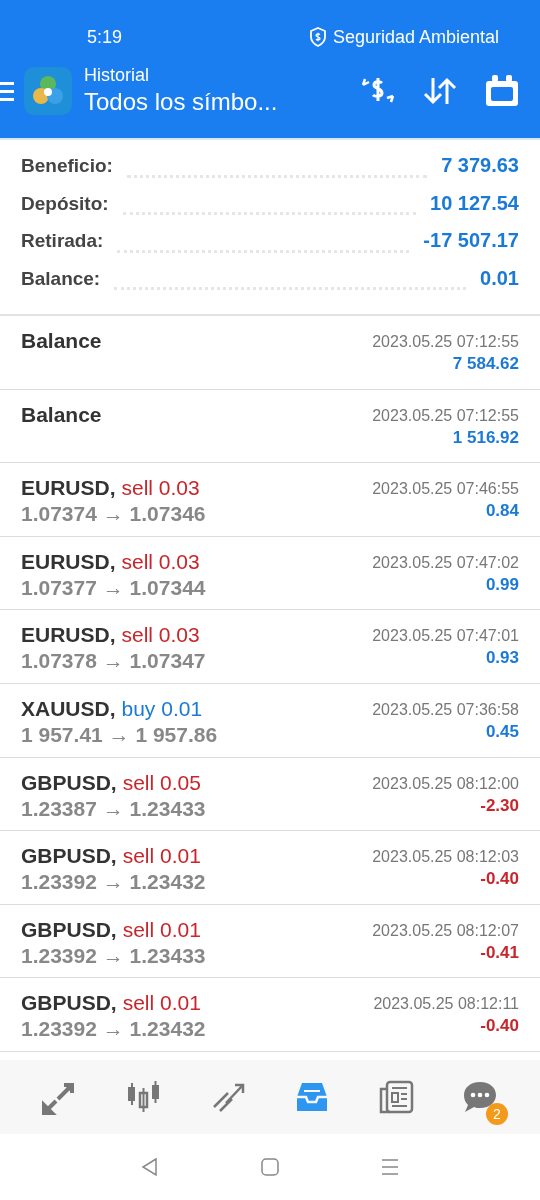 Image resolution: width=540 pixels, height=1200 pixels. What do you see at coordinates (161, 782) in the screenshot?
I see `order-type: sell 0.05` at bounding box center [161, 782].